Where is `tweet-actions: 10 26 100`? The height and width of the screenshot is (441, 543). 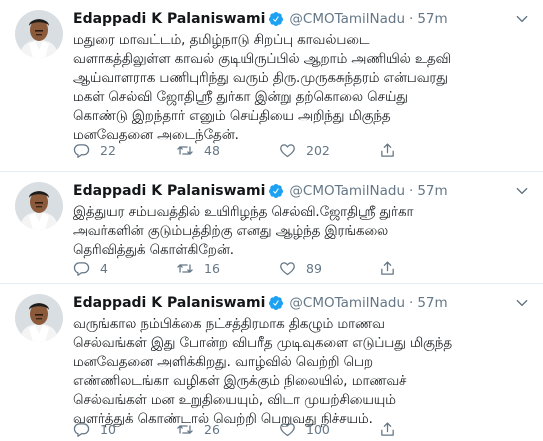
tweet-actions: 10 26 100 is located at coordinates (273, 429).